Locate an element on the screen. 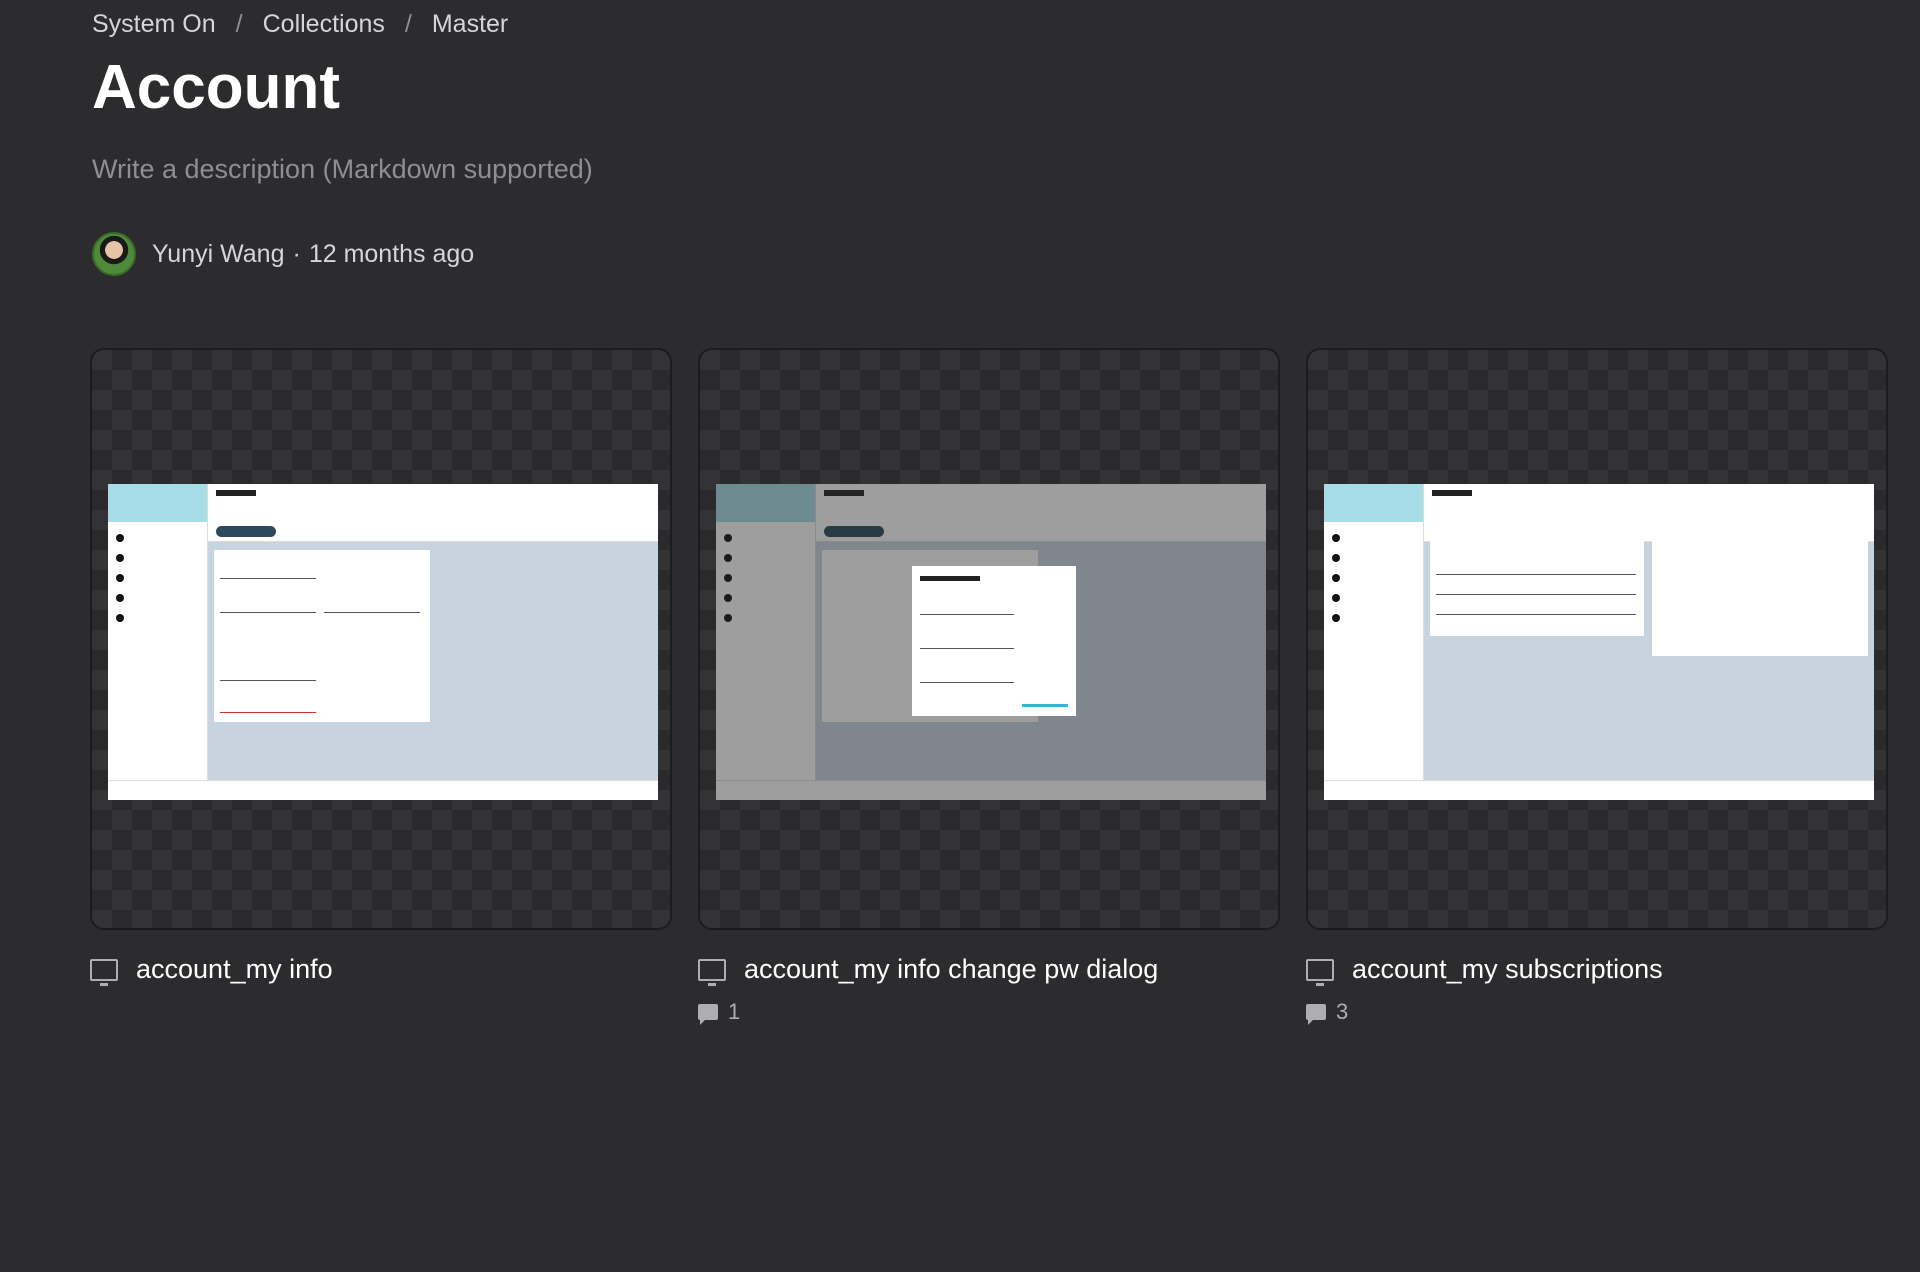 This screenshot has width=1920, height=1272. card-title-row: account_my subscriptions is located at coordinates (1597, 970).